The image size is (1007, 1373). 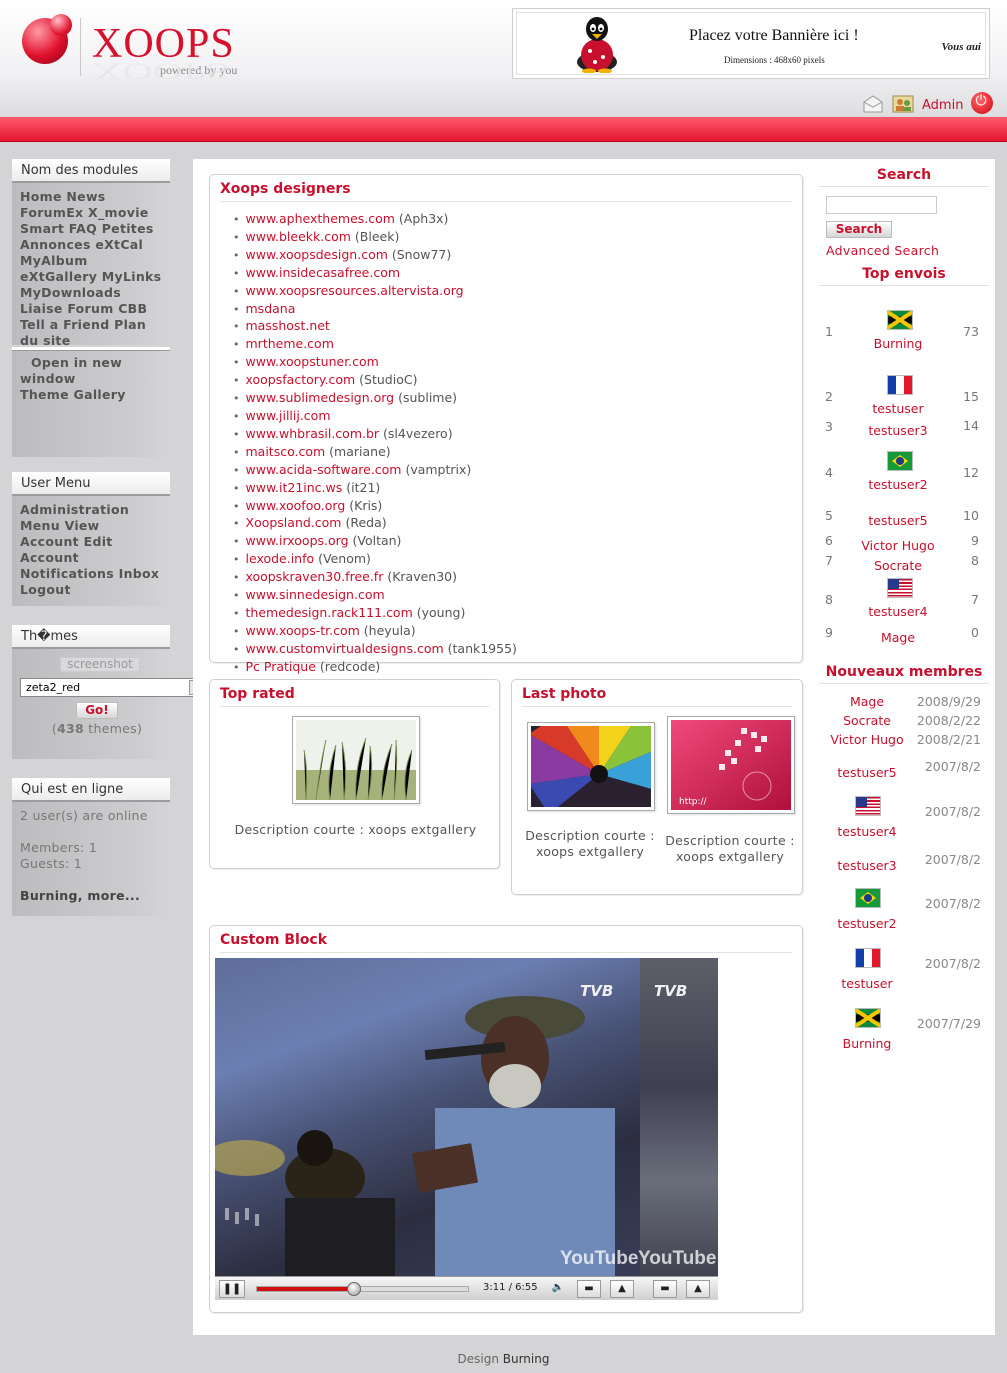 I want to click on theme-gallery-link: Theme Gallery, so click(x=91, y=395).